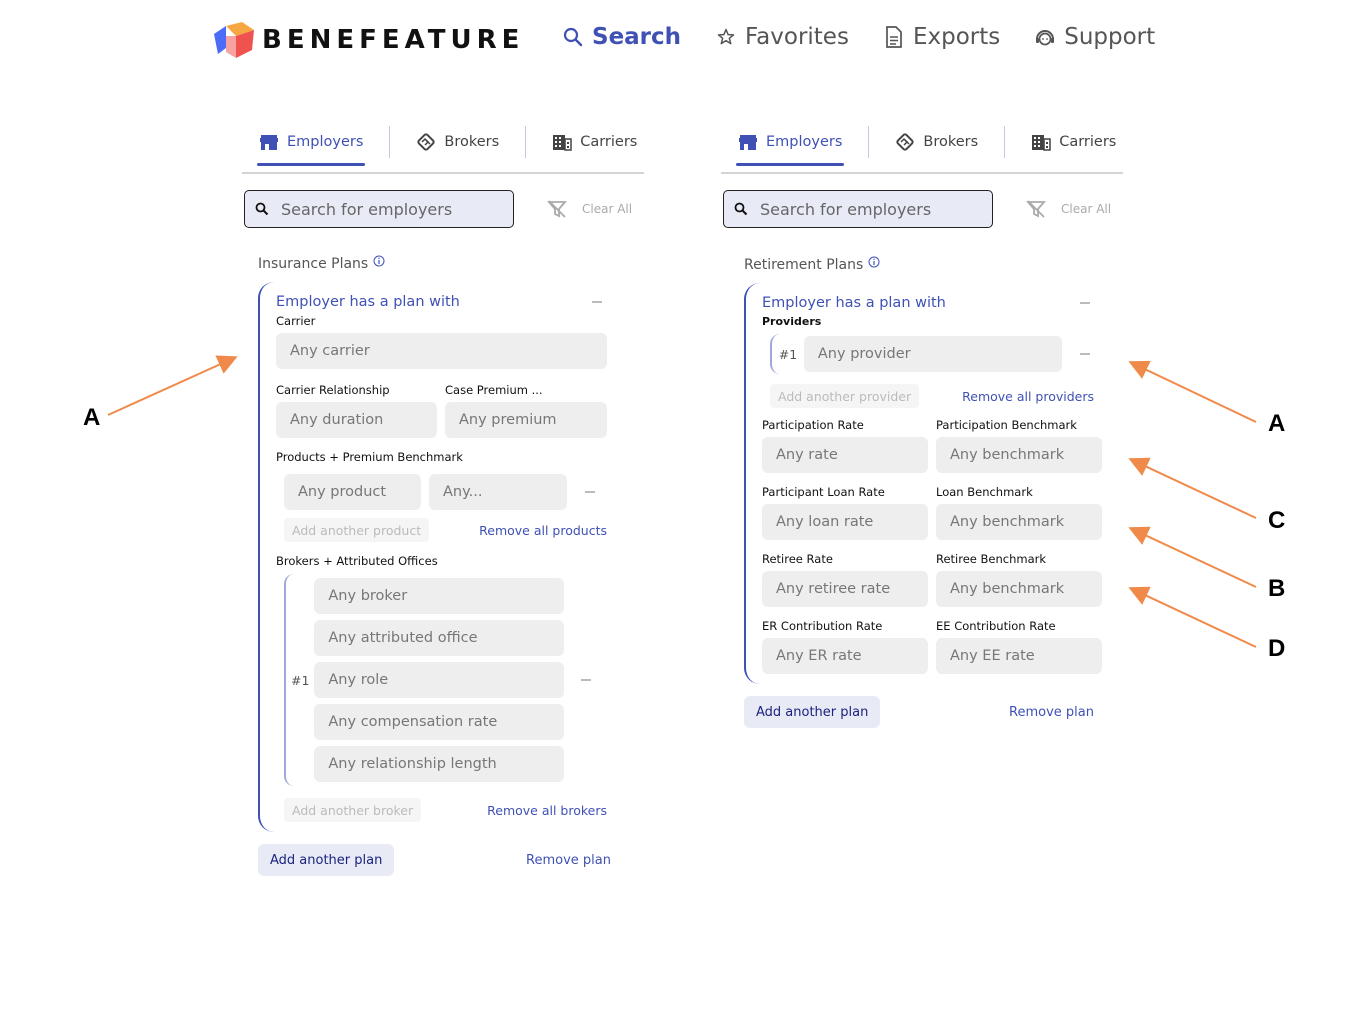  What do you see at coordinates (441, 351) in the screenshot?
I see `carrier-select: Any carrier` at bounding box center [441, 351].